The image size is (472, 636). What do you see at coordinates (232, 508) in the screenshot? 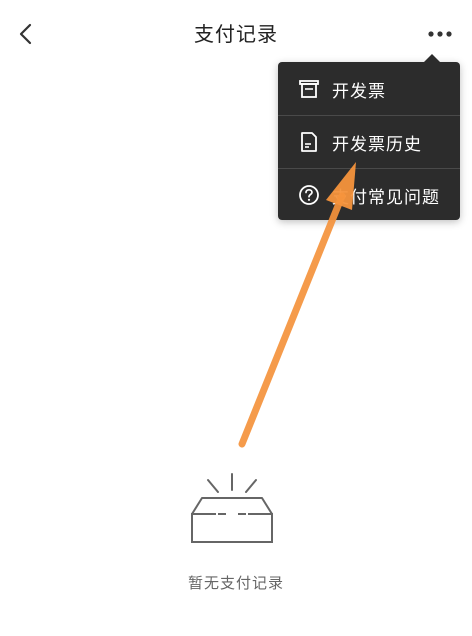
I see `empty-box-icon` at bounding box center [232, 508].